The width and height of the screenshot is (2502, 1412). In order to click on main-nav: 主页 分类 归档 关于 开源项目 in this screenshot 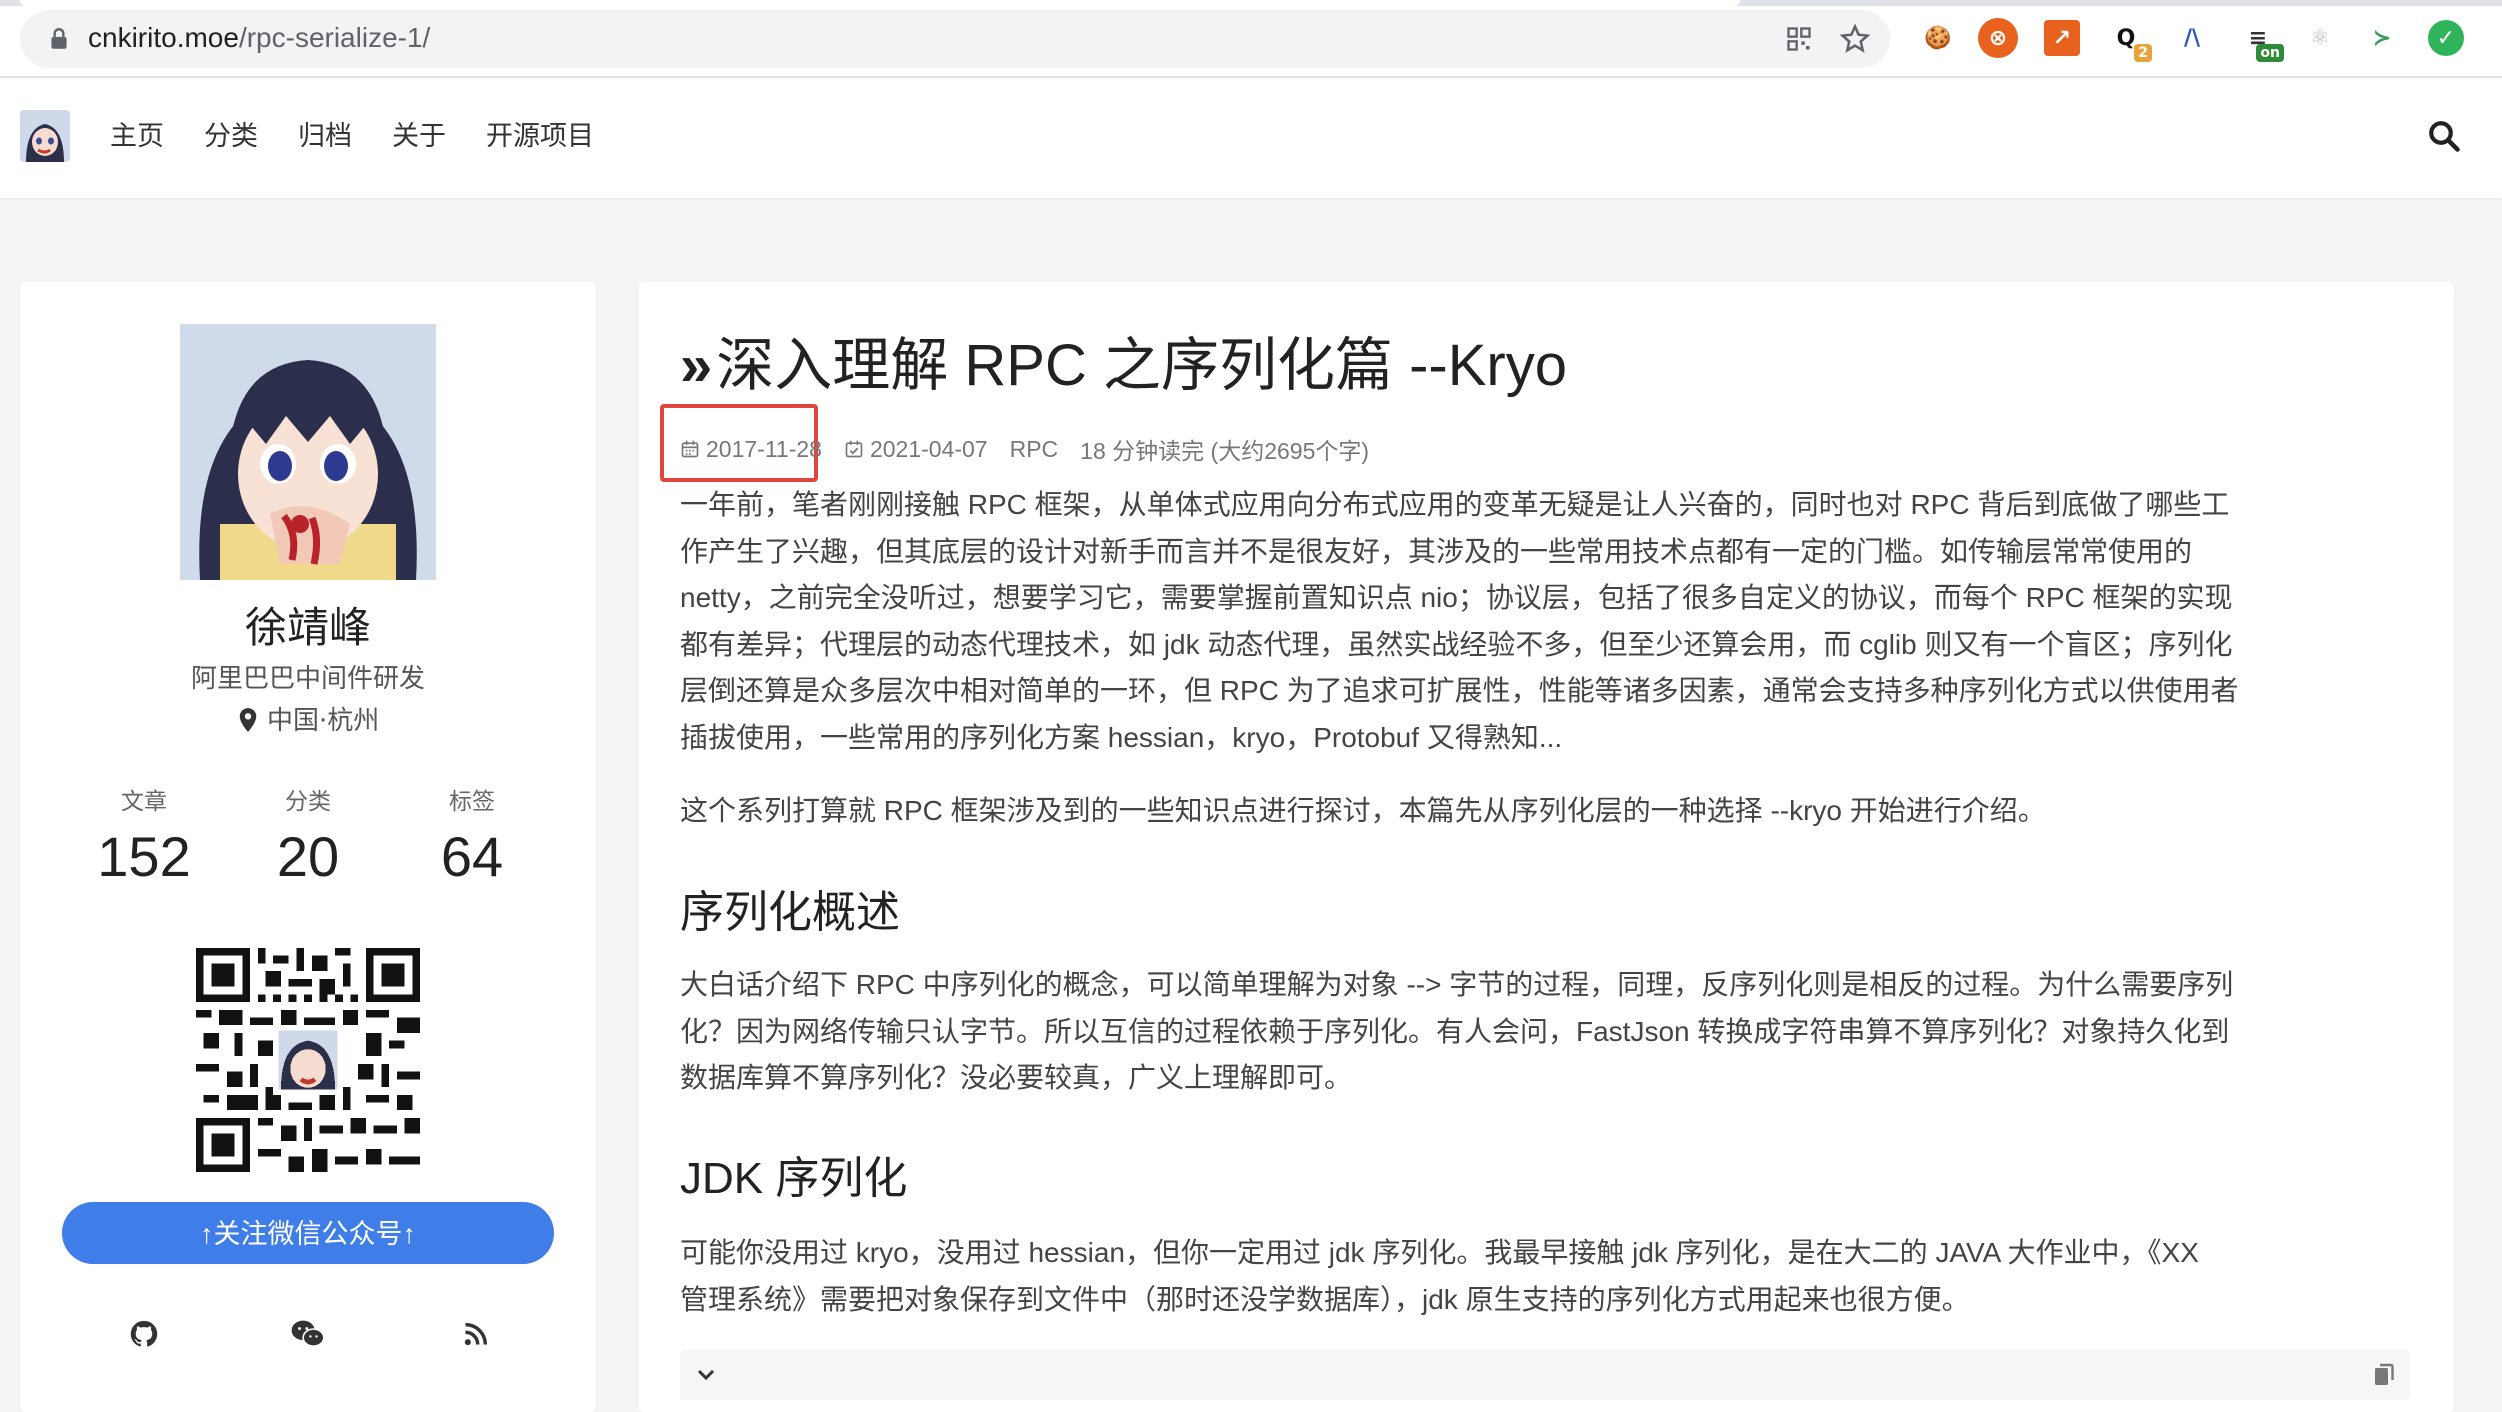, I will do `click(372, 136)`.